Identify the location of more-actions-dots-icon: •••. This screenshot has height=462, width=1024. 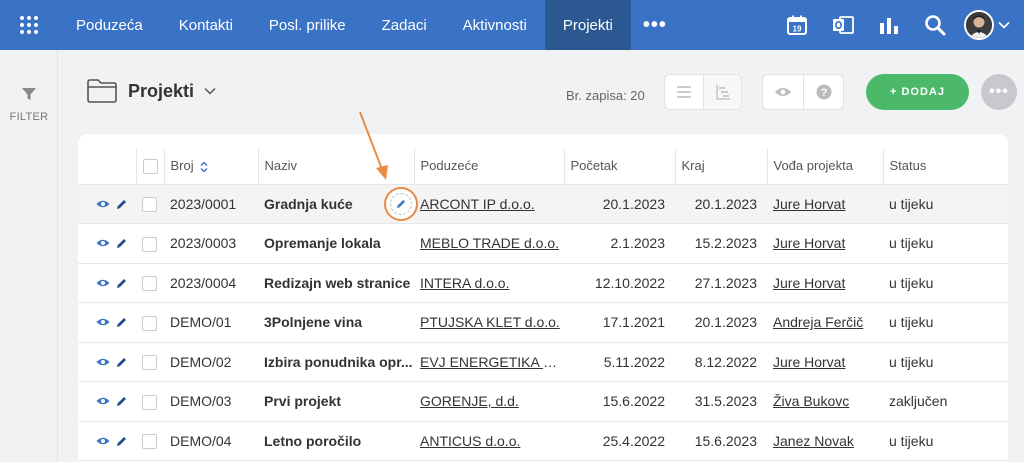
(999, 92).